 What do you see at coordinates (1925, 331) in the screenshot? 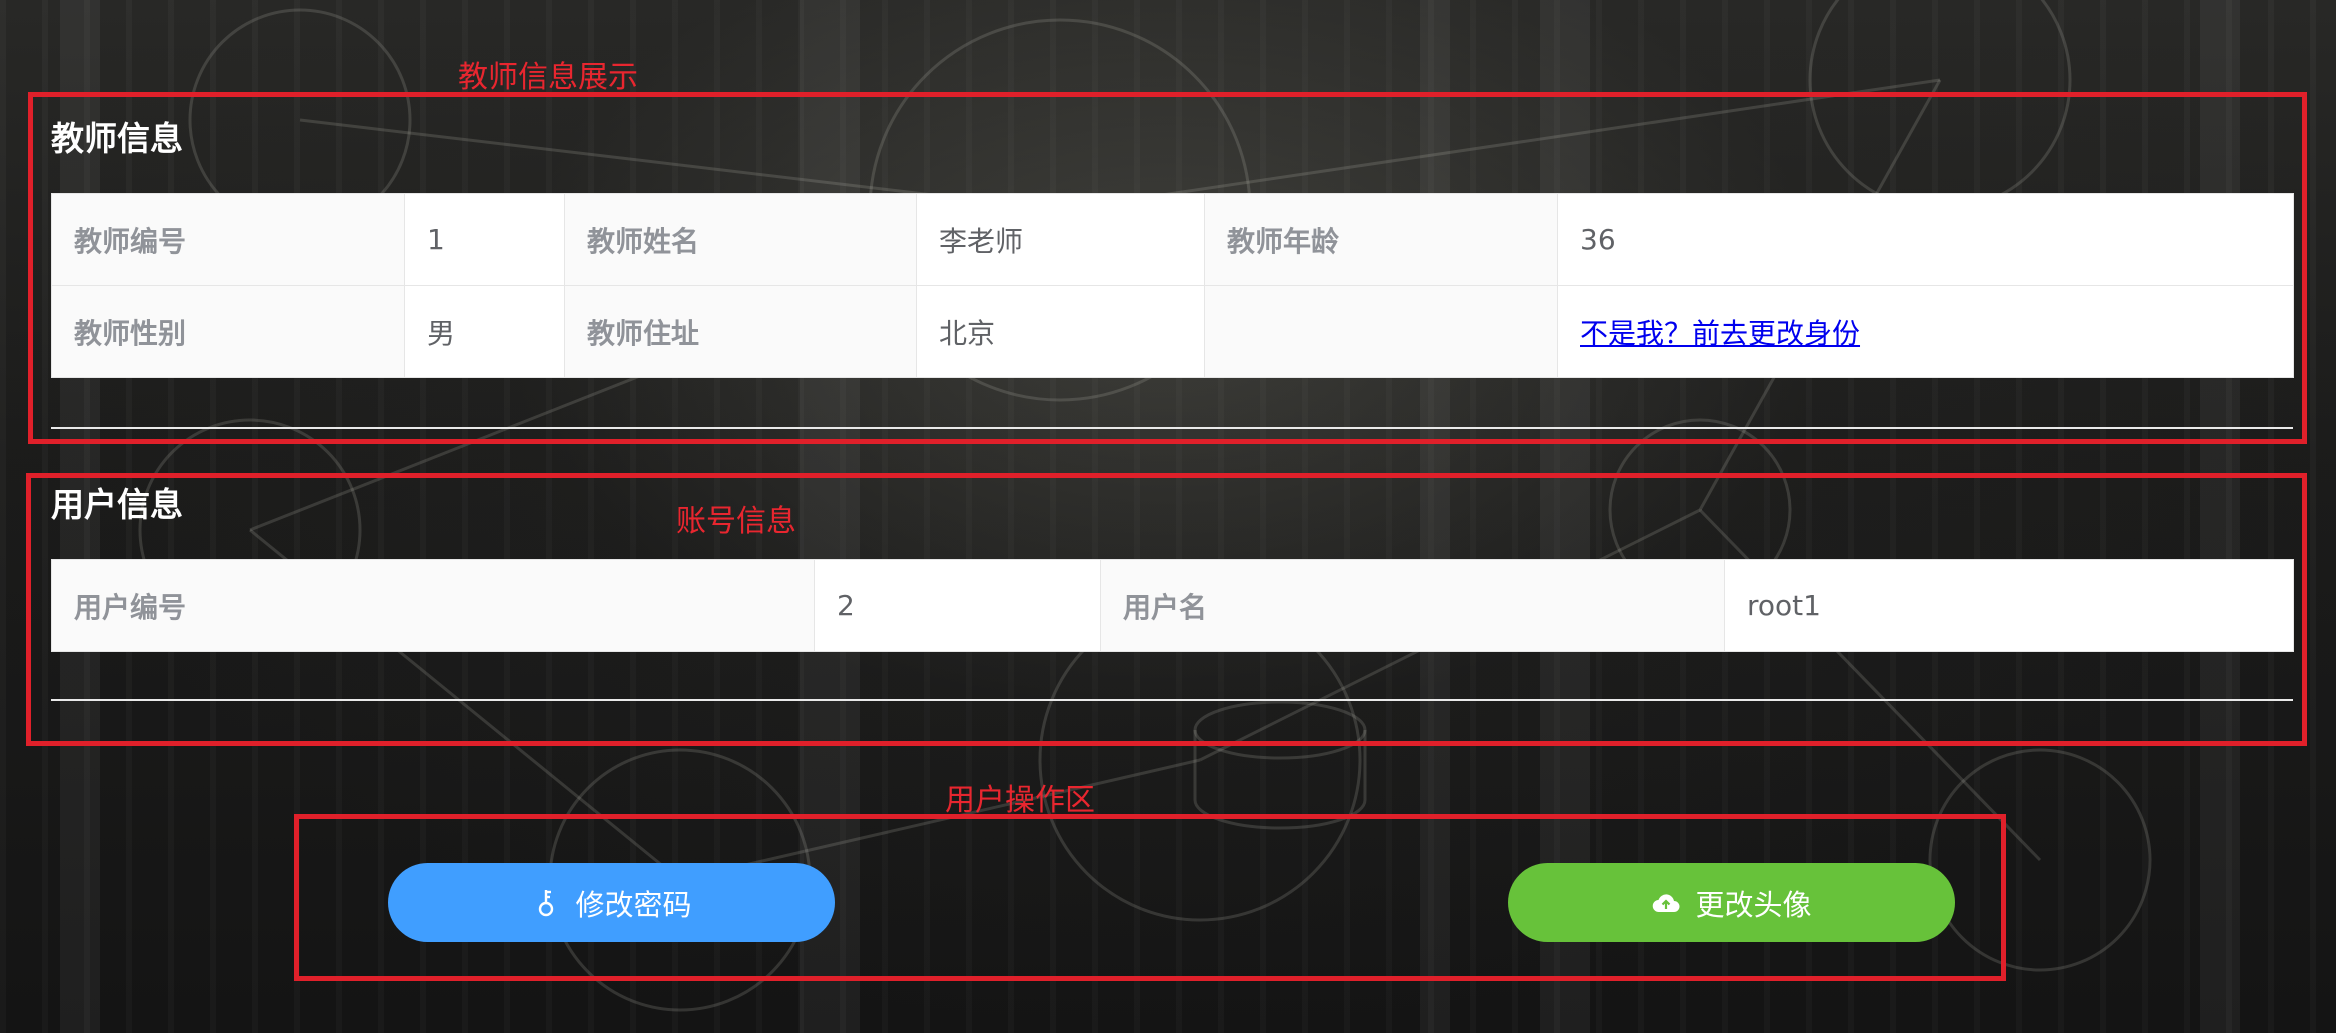
I see `change-identity-cell: 不是我？前去更改身份` at bounding box center [1925, 331].